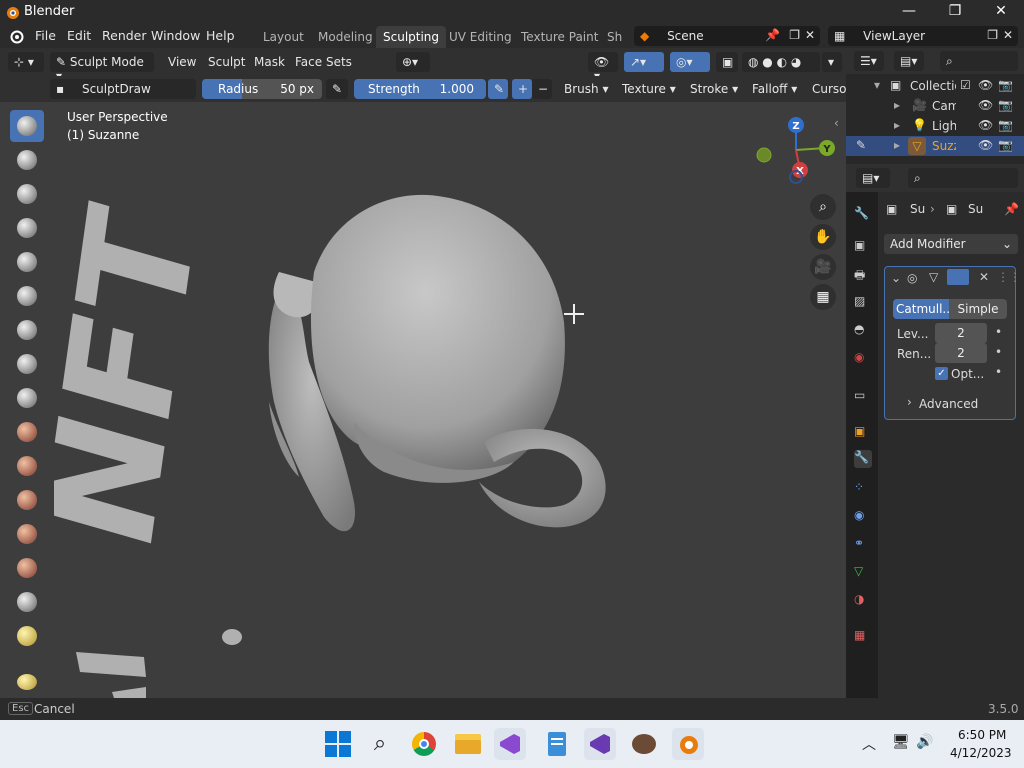 This screenshot has height=768, width=1024. What do you see at coordinates (863, 215) in the screenshot?
I see `tool-tab-icon: 🔧` at bounding box center [863, 215].